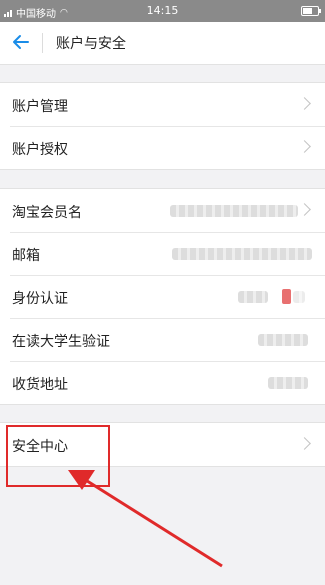  What do you see at coordinates (162, 339) in the screenshot?
I see `row-student-verification: 在读大学生验证` at bounding box center [162, 339].